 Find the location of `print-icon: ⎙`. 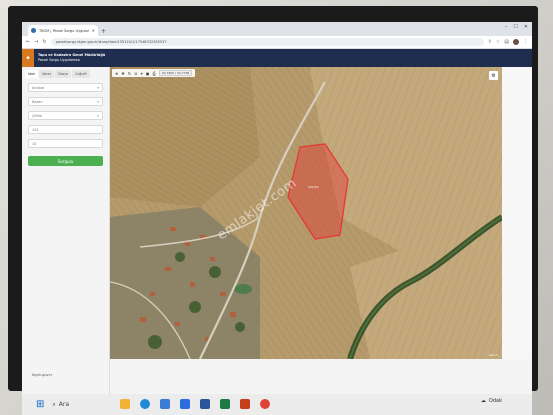

print-icon: ⎙ is located at coordinates (153, 73).